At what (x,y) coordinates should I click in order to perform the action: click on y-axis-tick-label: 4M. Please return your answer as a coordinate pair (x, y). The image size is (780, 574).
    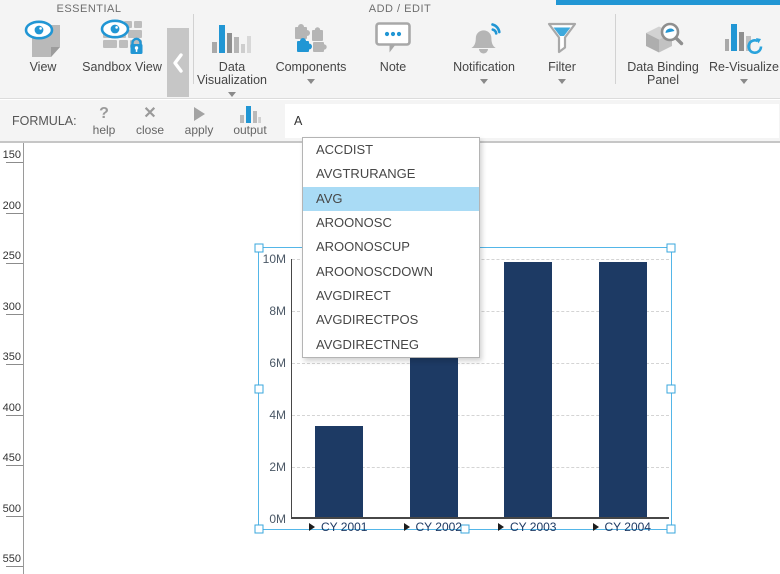
    Looking at the image, I should click on (277, 415).